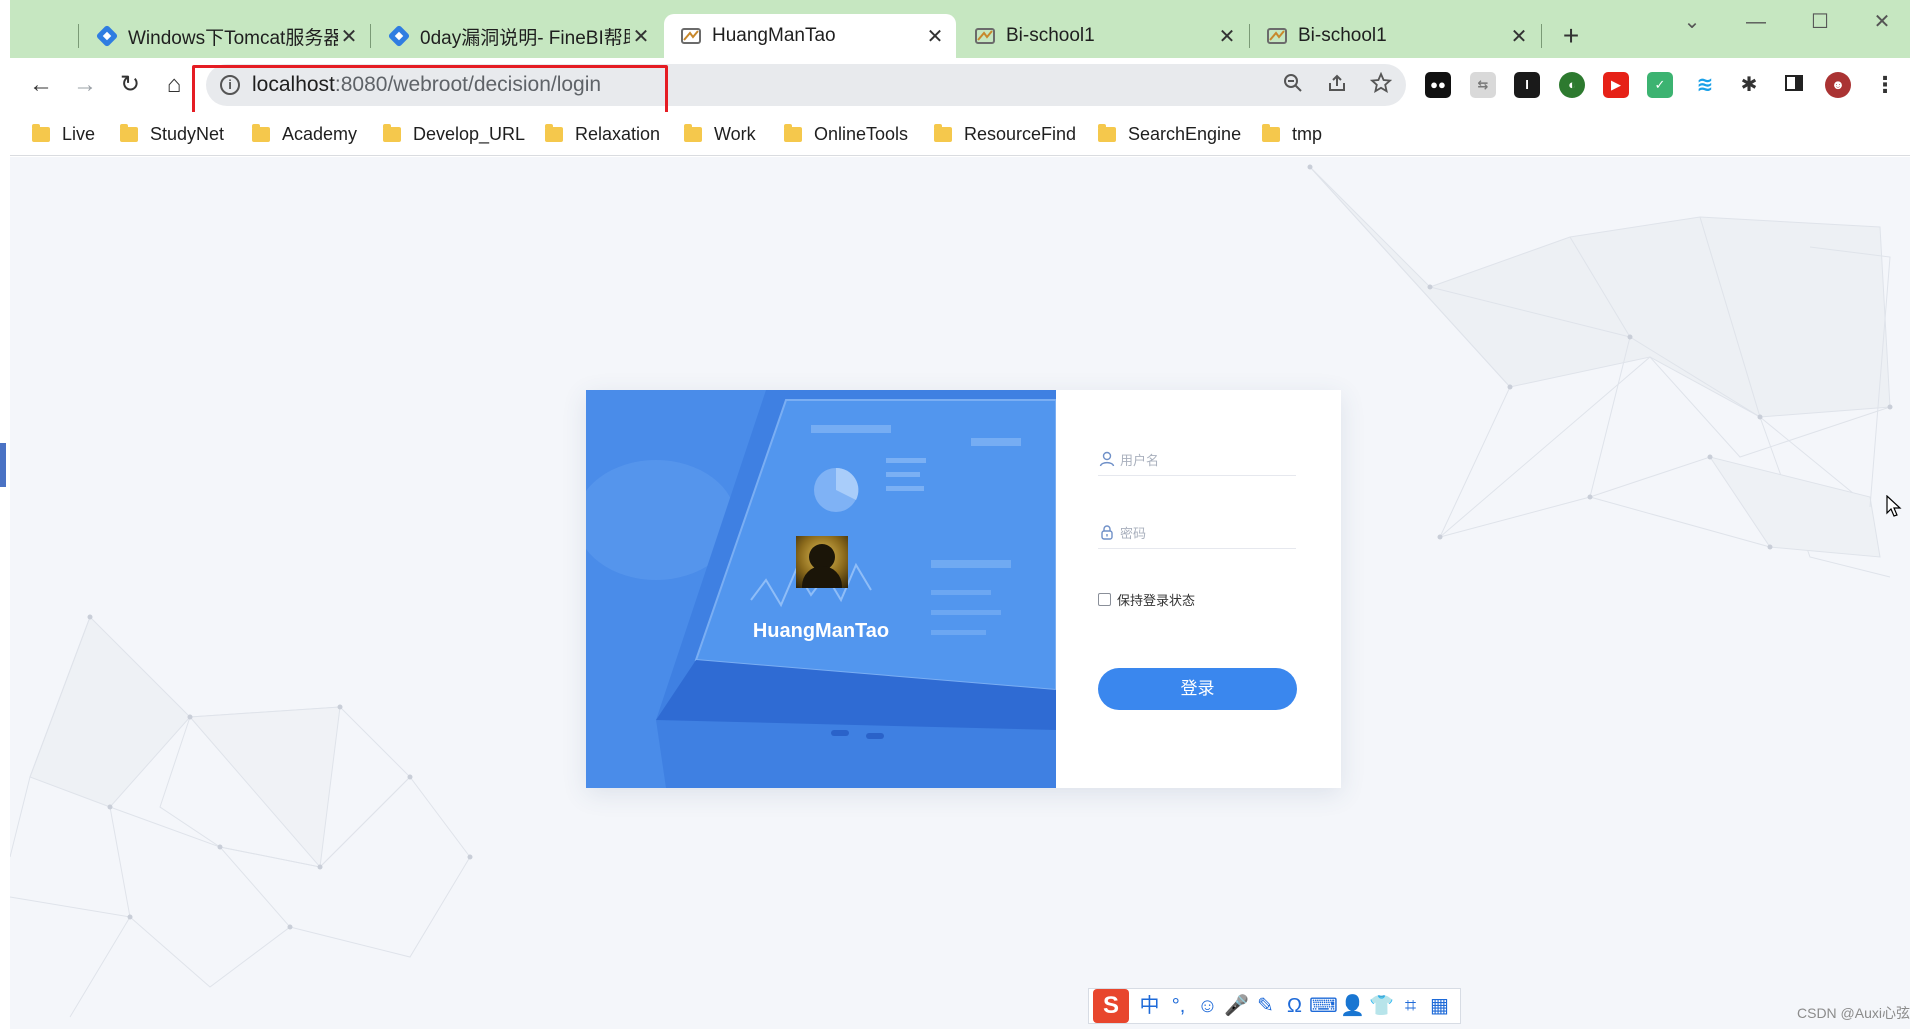 The width and height of the screenshot is (1921, 1029). What do you see at coordinates (1169, 134) in the screenshot?
I see `bookmark-folder-searchengine: SearchEngine` at bounding box center [1169, 134].